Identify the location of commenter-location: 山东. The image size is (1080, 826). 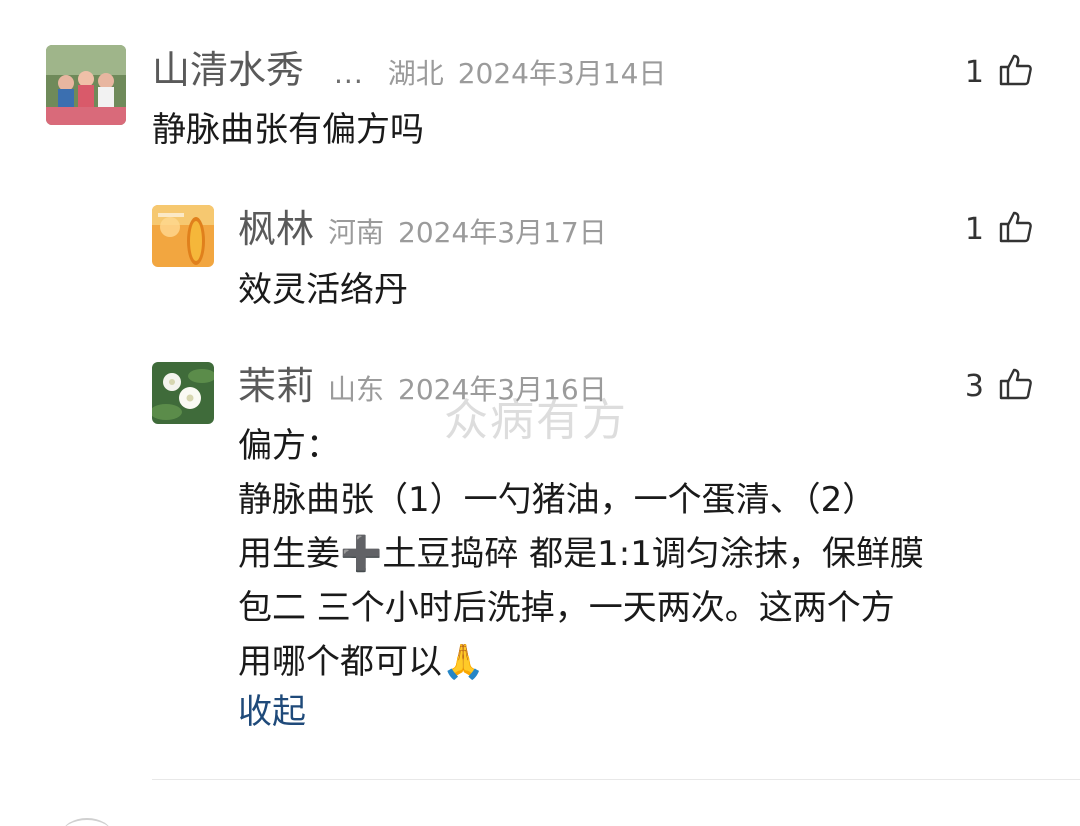
(356, 389).